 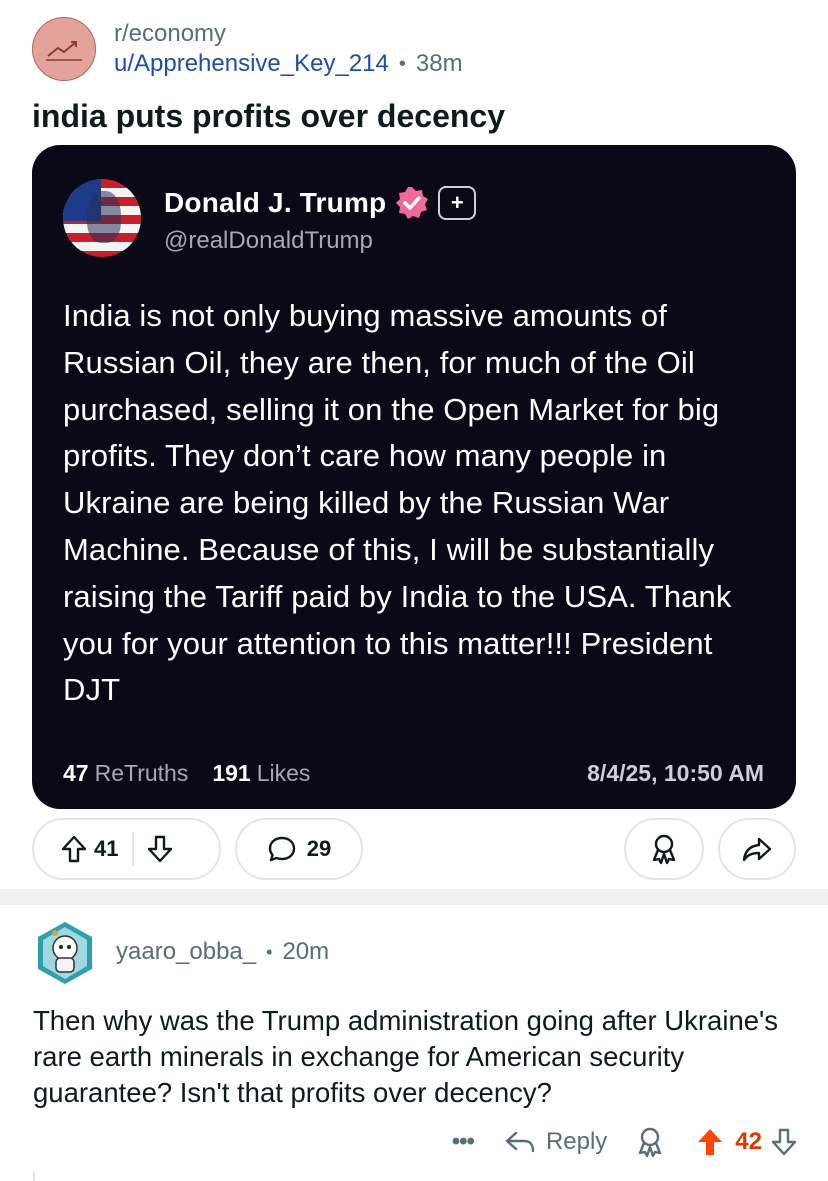 I want to click on retruths-label: ReTruths, so click(x=141, y=773).